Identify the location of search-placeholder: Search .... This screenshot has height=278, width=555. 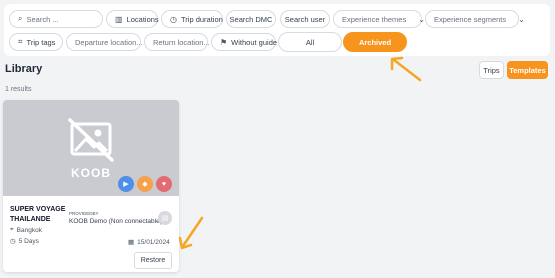
(42, 19).